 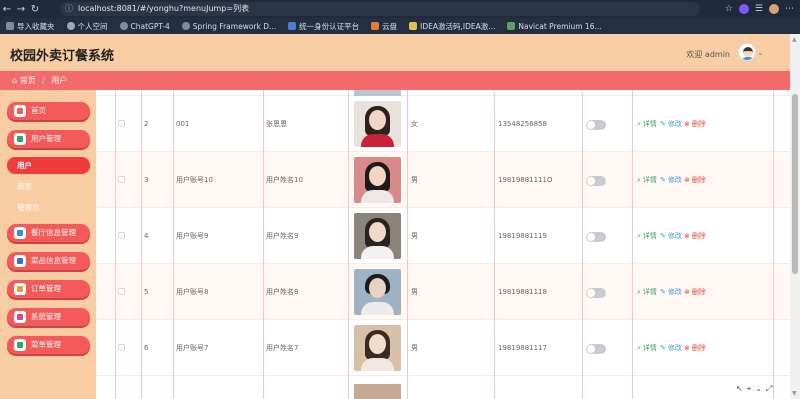 I want to click on address-bar: ⓘ localhost:8081/#/yonghu?menuJump=列表, so click(x=380, y=9).